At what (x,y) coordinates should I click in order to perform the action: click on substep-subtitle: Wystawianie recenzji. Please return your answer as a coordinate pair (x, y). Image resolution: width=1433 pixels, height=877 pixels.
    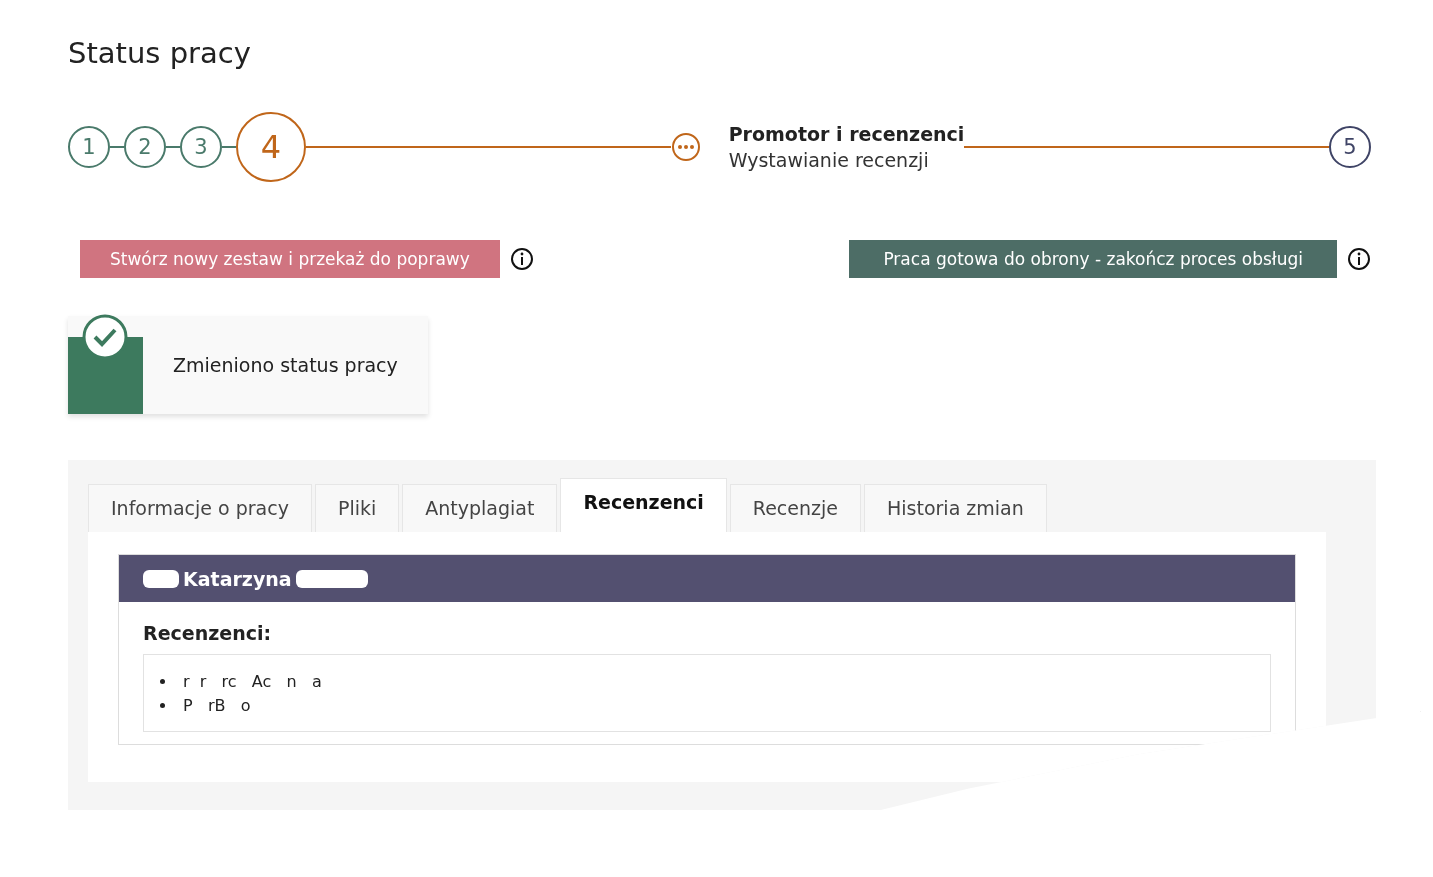
    Looking at the image, I should click on (829, 160).